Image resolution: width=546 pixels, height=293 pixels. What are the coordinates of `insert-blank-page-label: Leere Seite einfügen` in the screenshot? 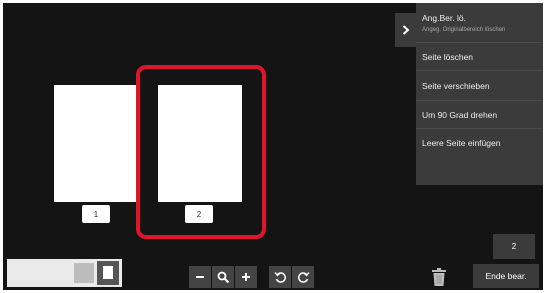 It's located at (461, 143).